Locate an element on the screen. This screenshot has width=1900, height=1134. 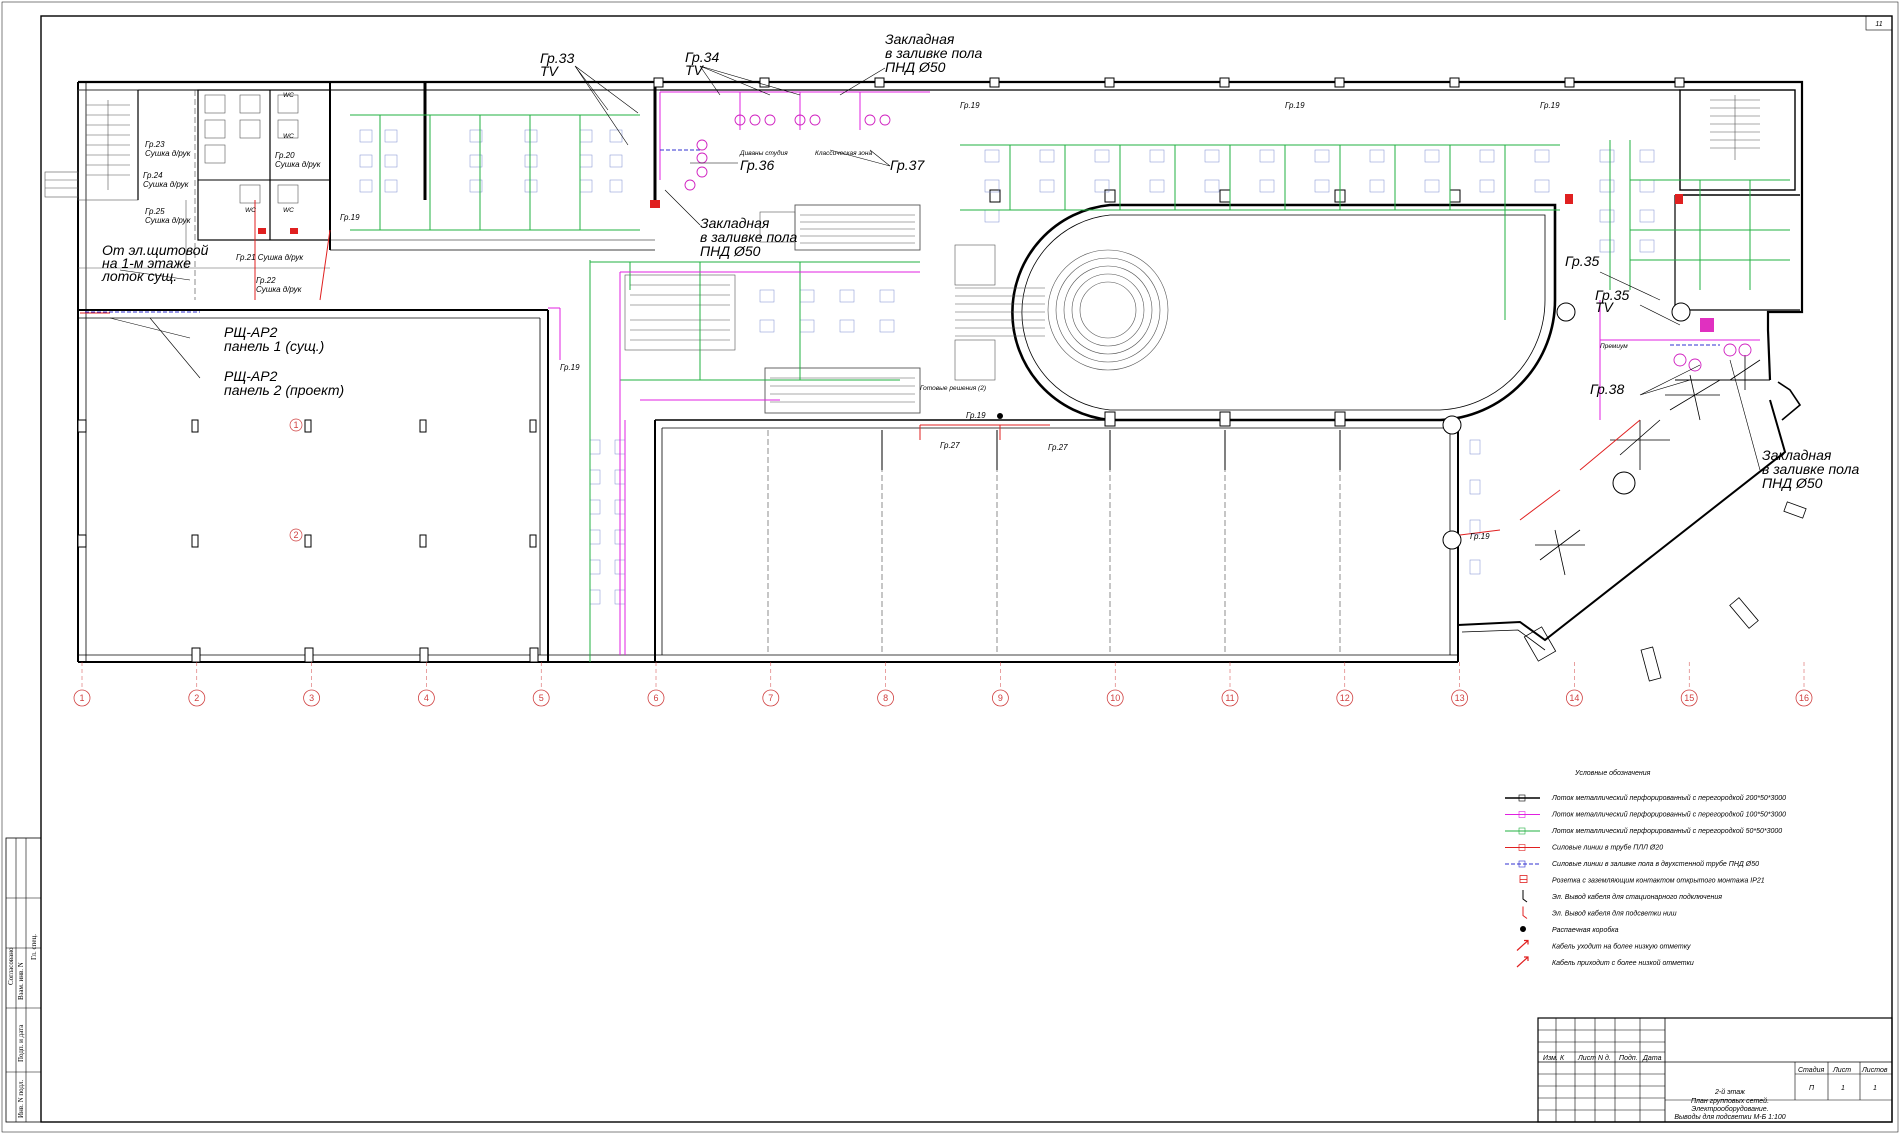
tb-title-4: Выводы для подсветки М-Б 1:100 is located at coordinates (1729, 1117).